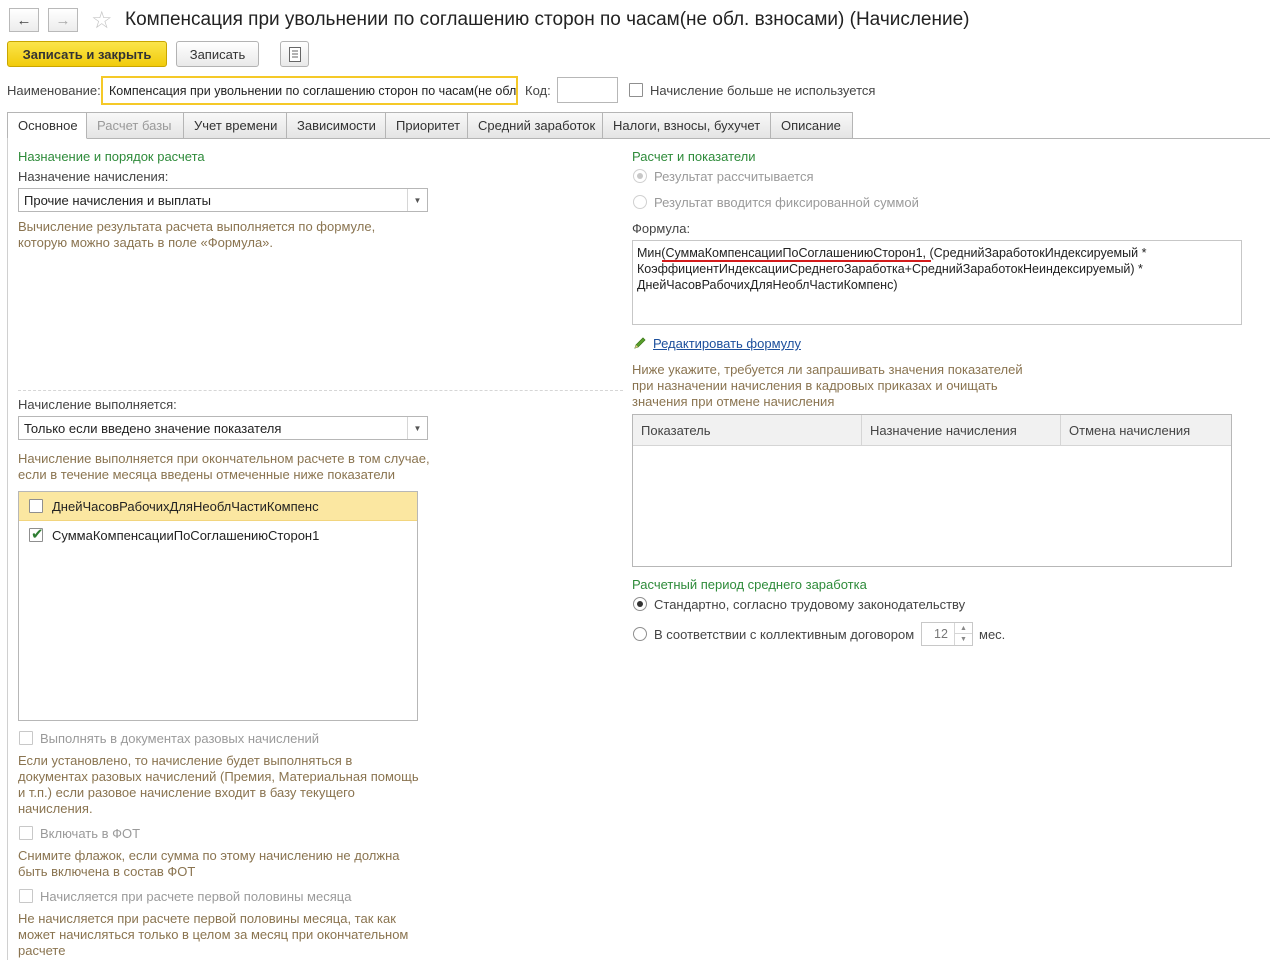  What do you see at coordinates (111, 156) in the screenshot?
I see `section-purpose-title: Назначение и порядок расчета` at bounding box center [111, 156].